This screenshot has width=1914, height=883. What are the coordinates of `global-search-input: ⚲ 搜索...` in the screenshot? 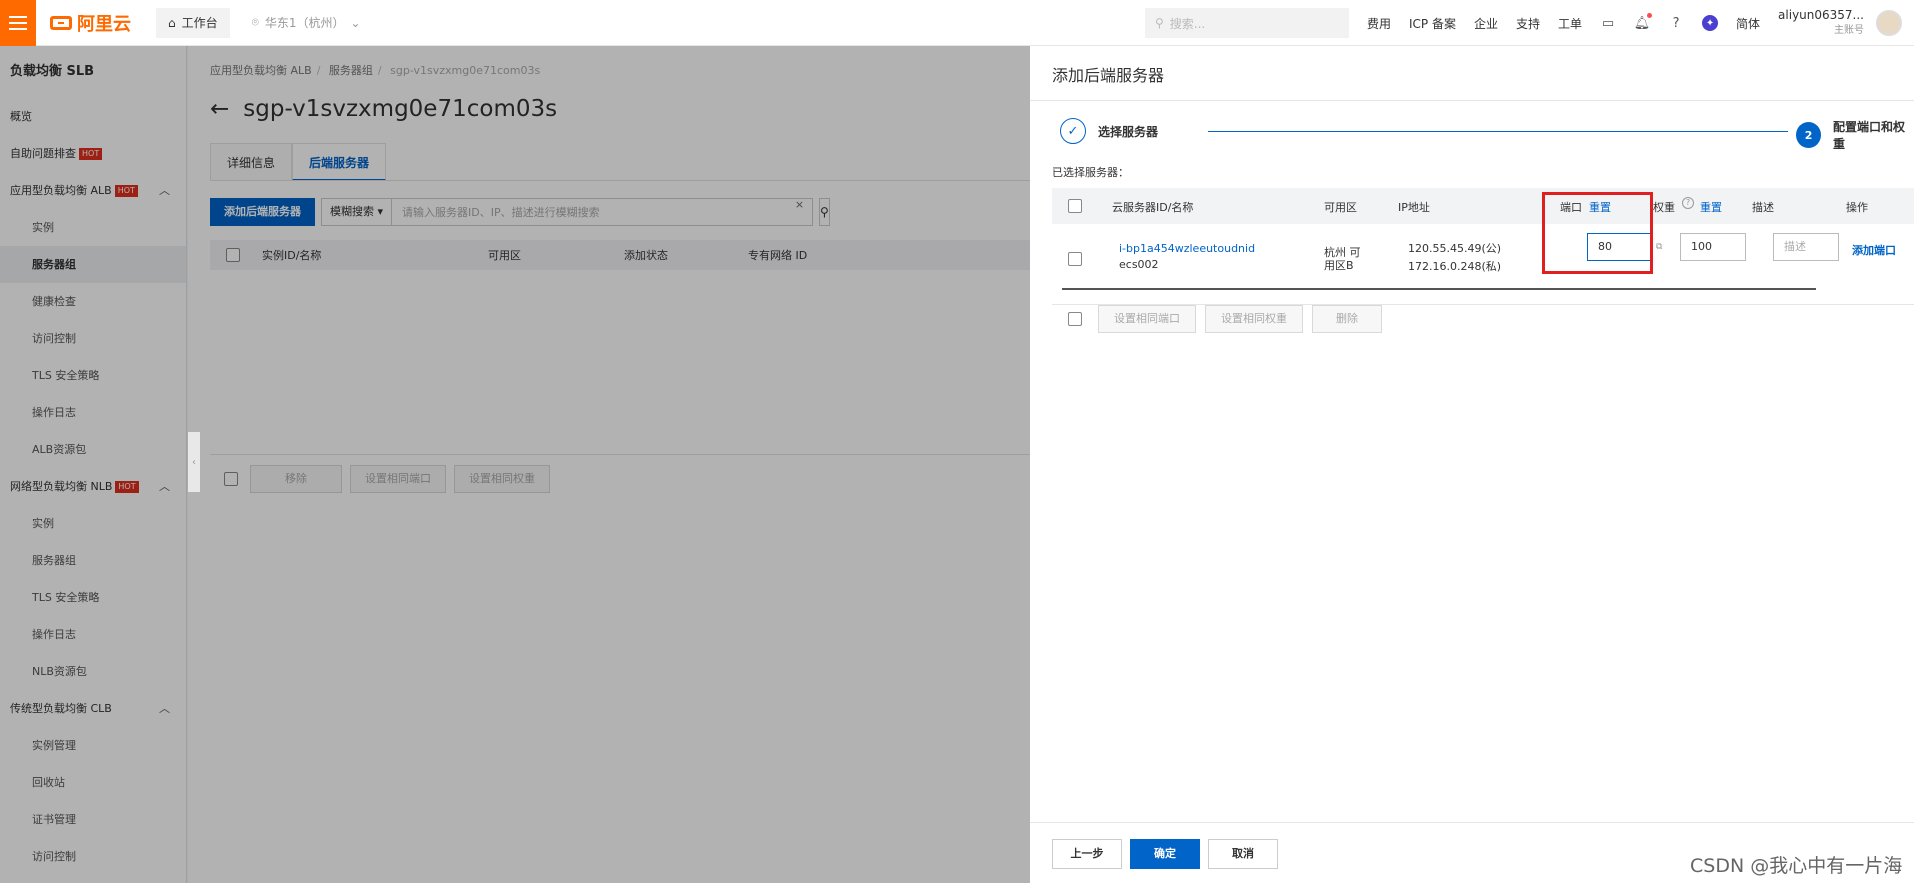 It's located at (1246, 23).